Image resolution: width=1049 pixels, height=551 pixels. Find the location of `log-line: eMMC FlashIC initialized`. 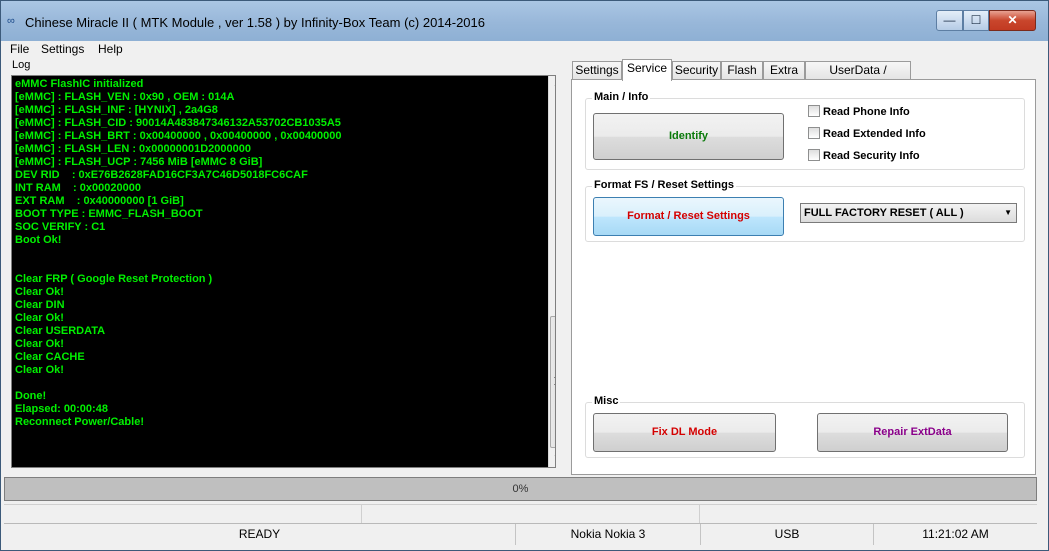

log-line: eMMC FlashIC initialized is located at coordinates (79, 84).